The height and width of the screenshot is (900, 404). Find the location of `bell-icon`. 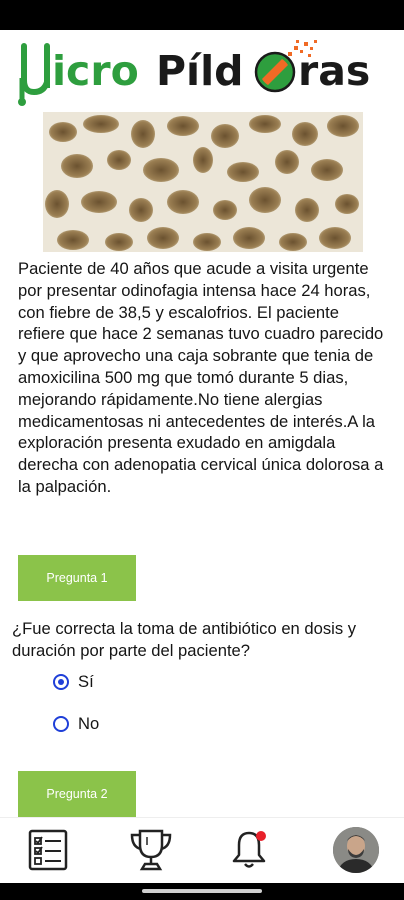

bell-icon is located at coordinates (249, 849).